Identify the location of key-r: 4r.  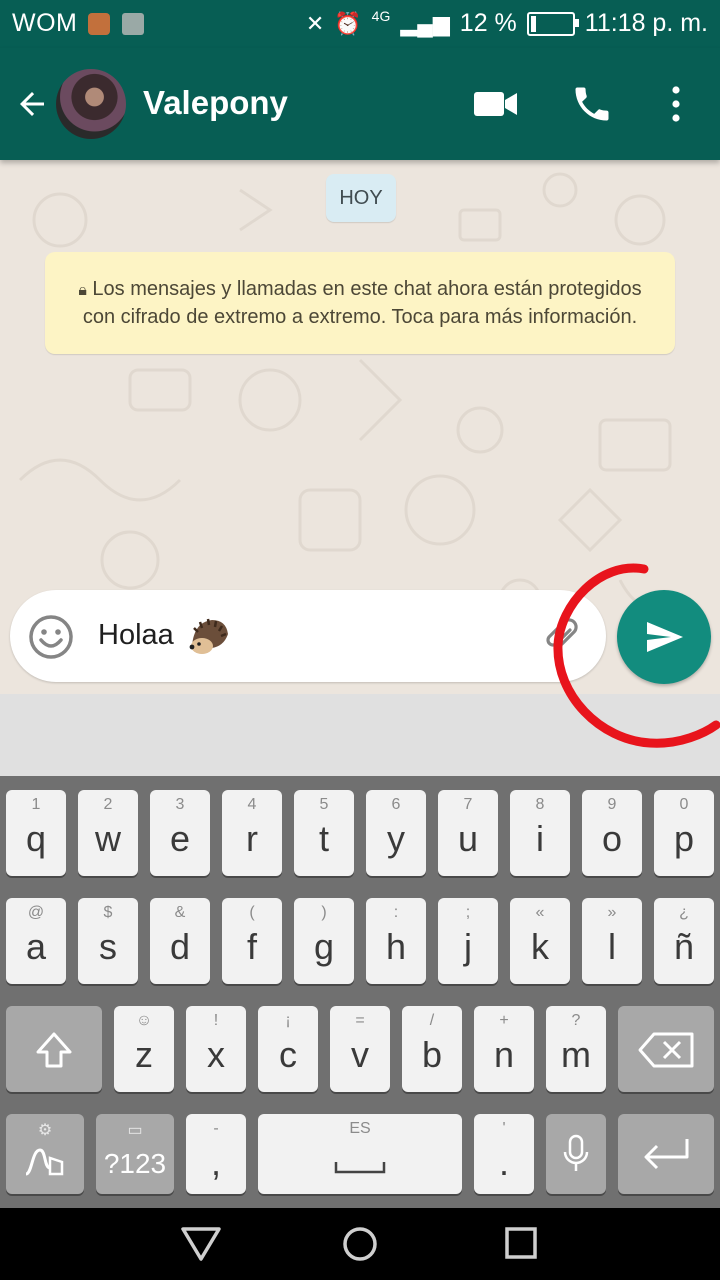
(252, 833).